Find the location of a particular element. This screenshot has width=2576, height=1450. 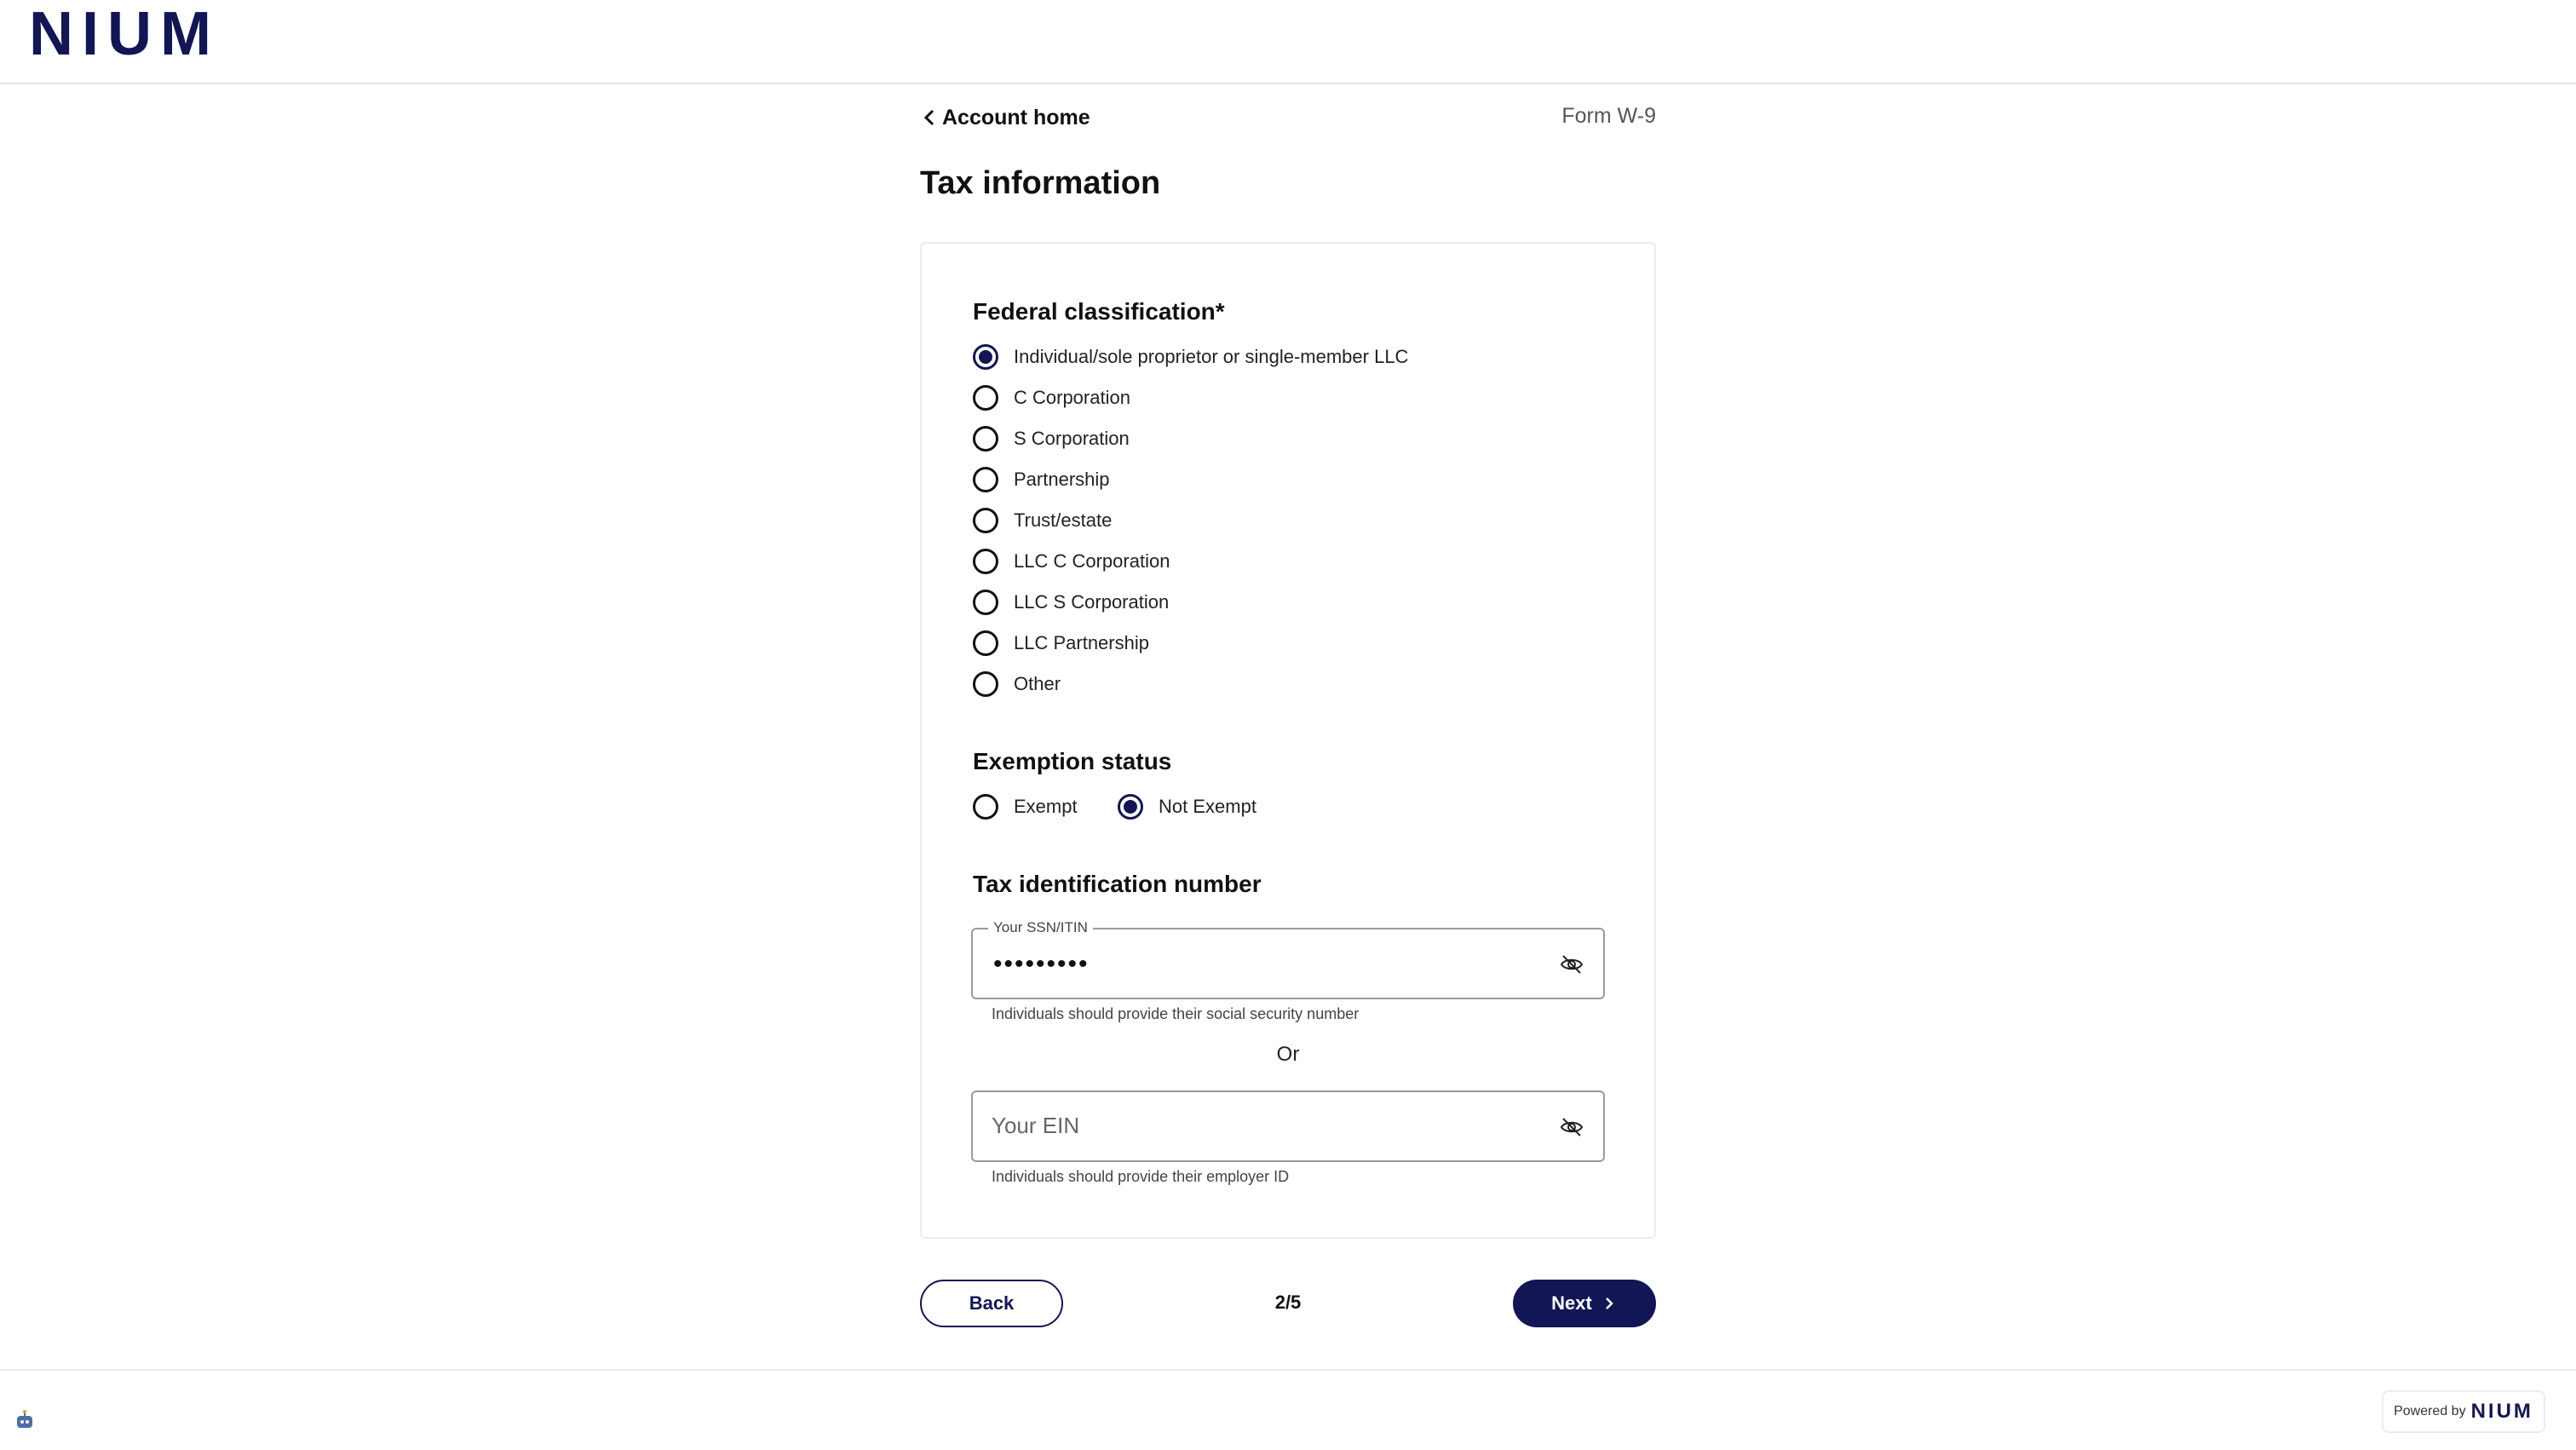

powered-by-logo: NIUM is located at coordinates (2502, 1411).